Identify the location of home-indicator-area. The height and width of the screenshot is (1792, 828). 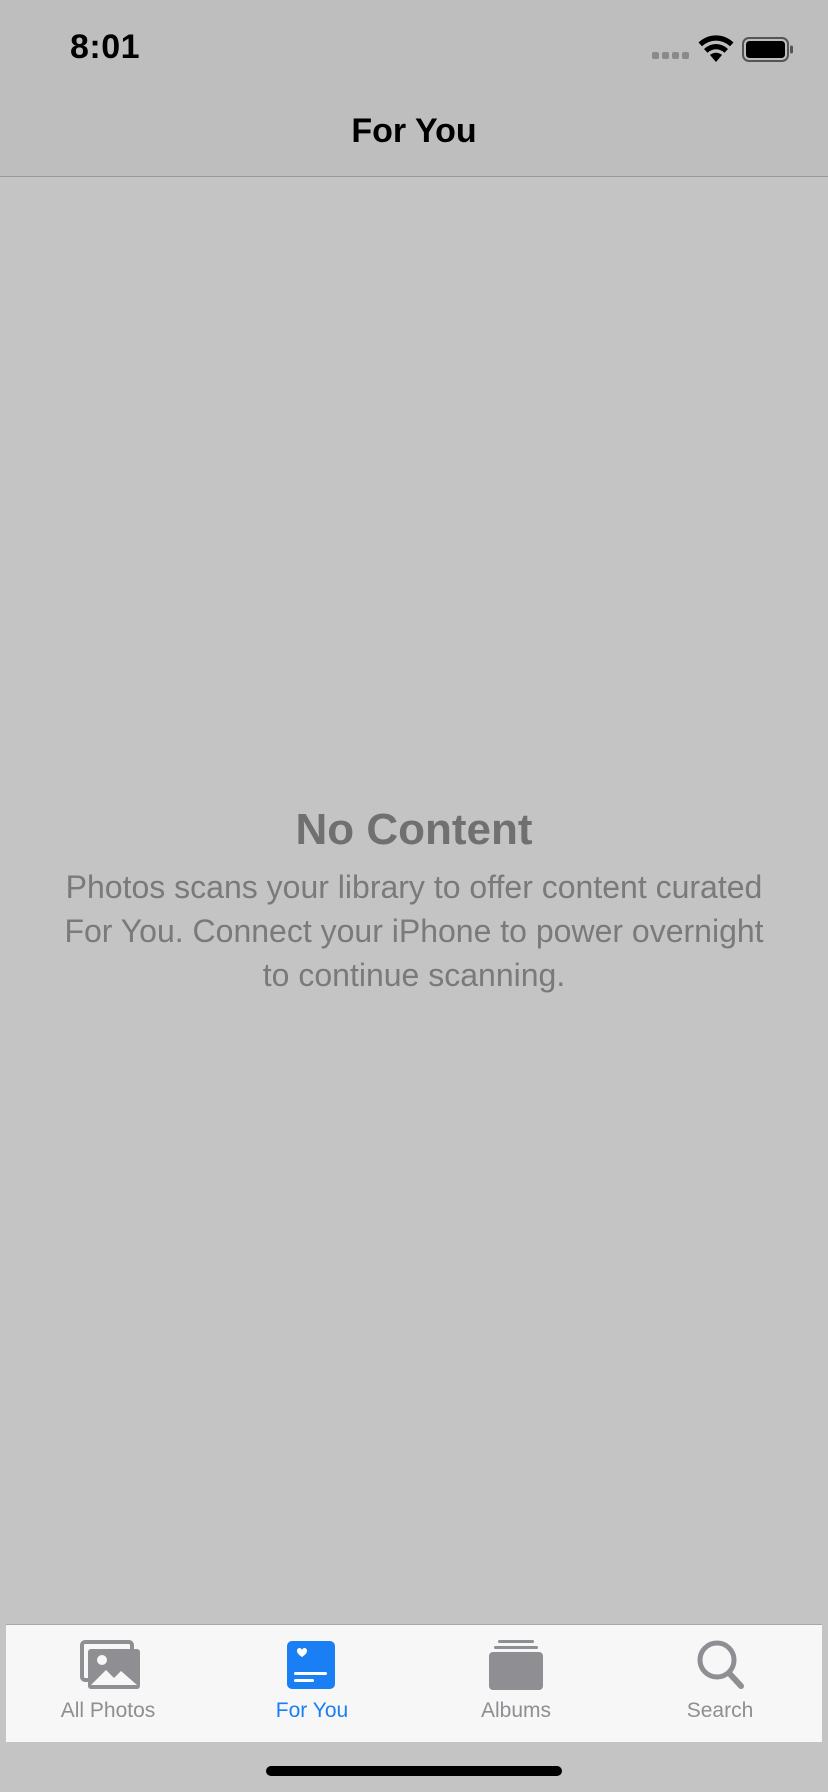
(414, 1767).